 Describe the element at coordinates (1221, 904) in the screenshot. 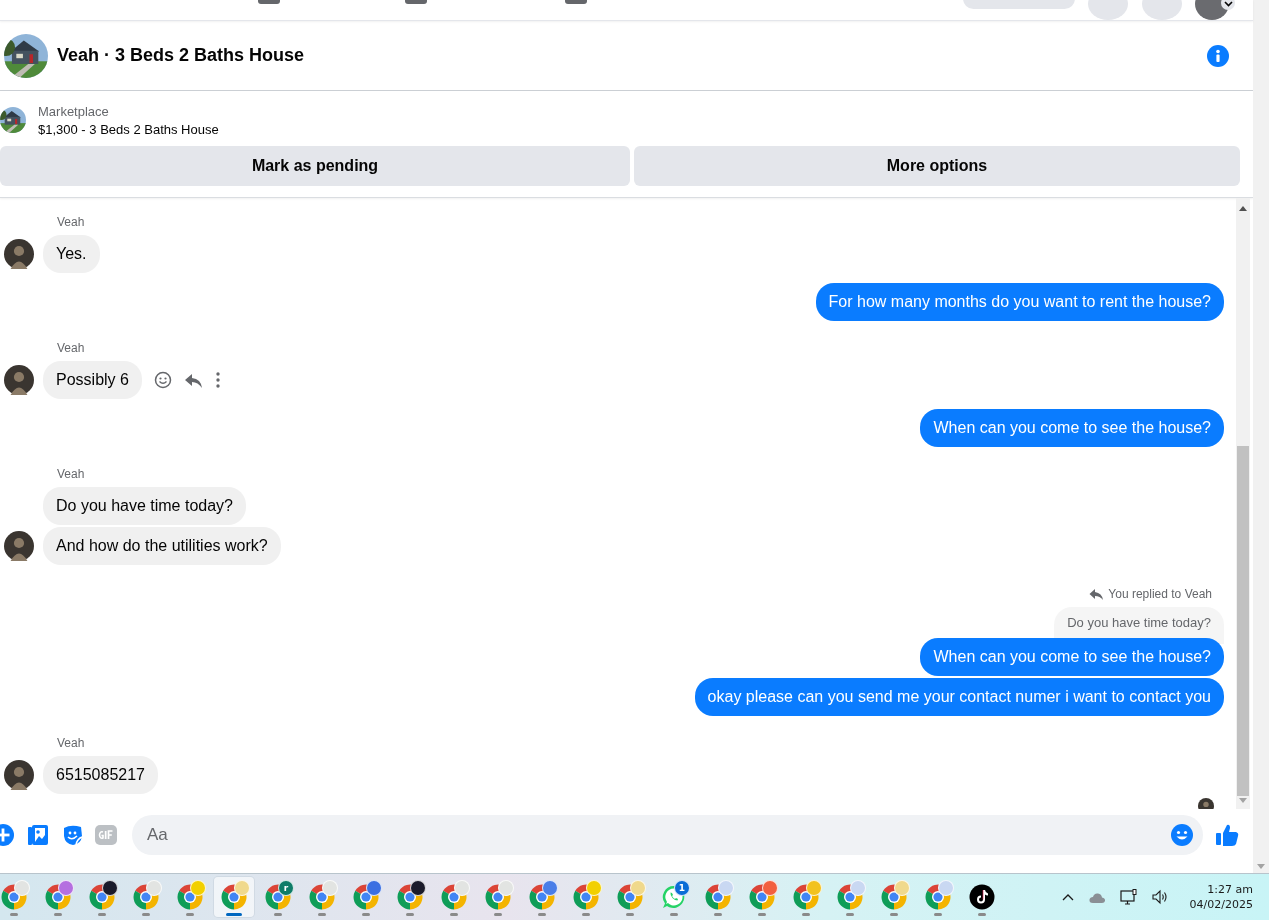

I see `date-text: 04/02/2025` at that location.